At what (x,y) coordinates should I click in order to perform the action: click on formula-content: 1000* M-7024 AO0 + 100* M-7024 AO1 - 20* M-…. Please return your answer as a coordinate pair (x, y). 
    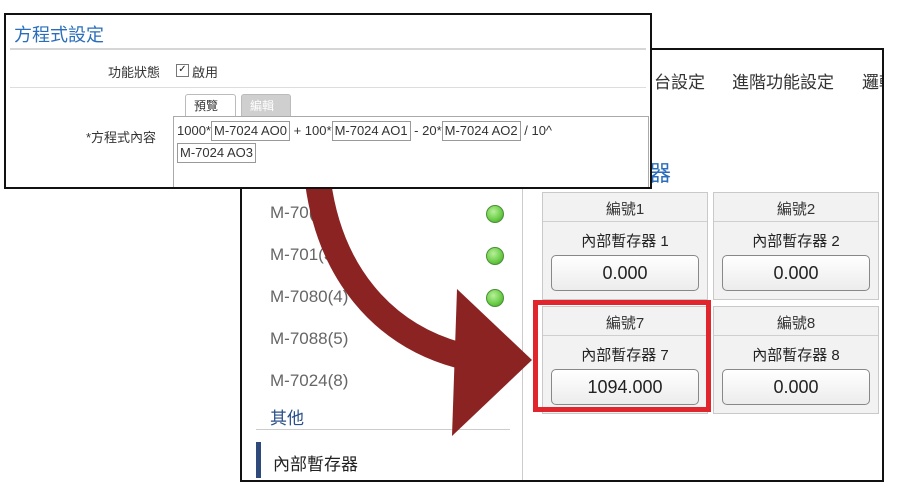
    Looking at the image, I should click on (409, 142).